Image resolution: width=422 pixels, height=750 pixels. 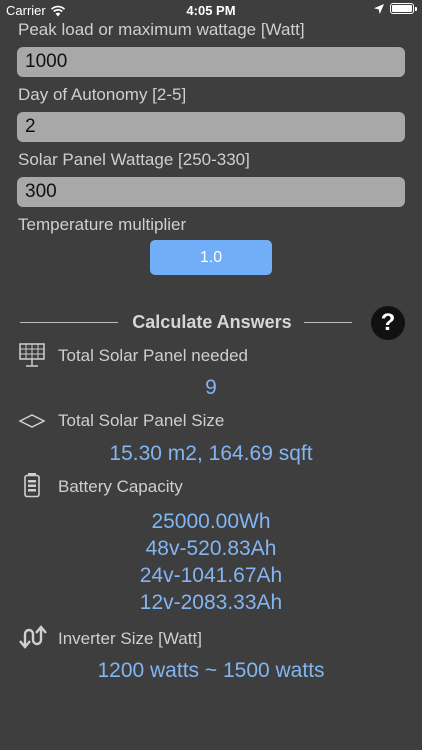 What do you see at coordinates (211, 575) in the screenshot?
I see `battery-capacity-24v: 24v-1041.67Ah` at bounding box center [211, 575].